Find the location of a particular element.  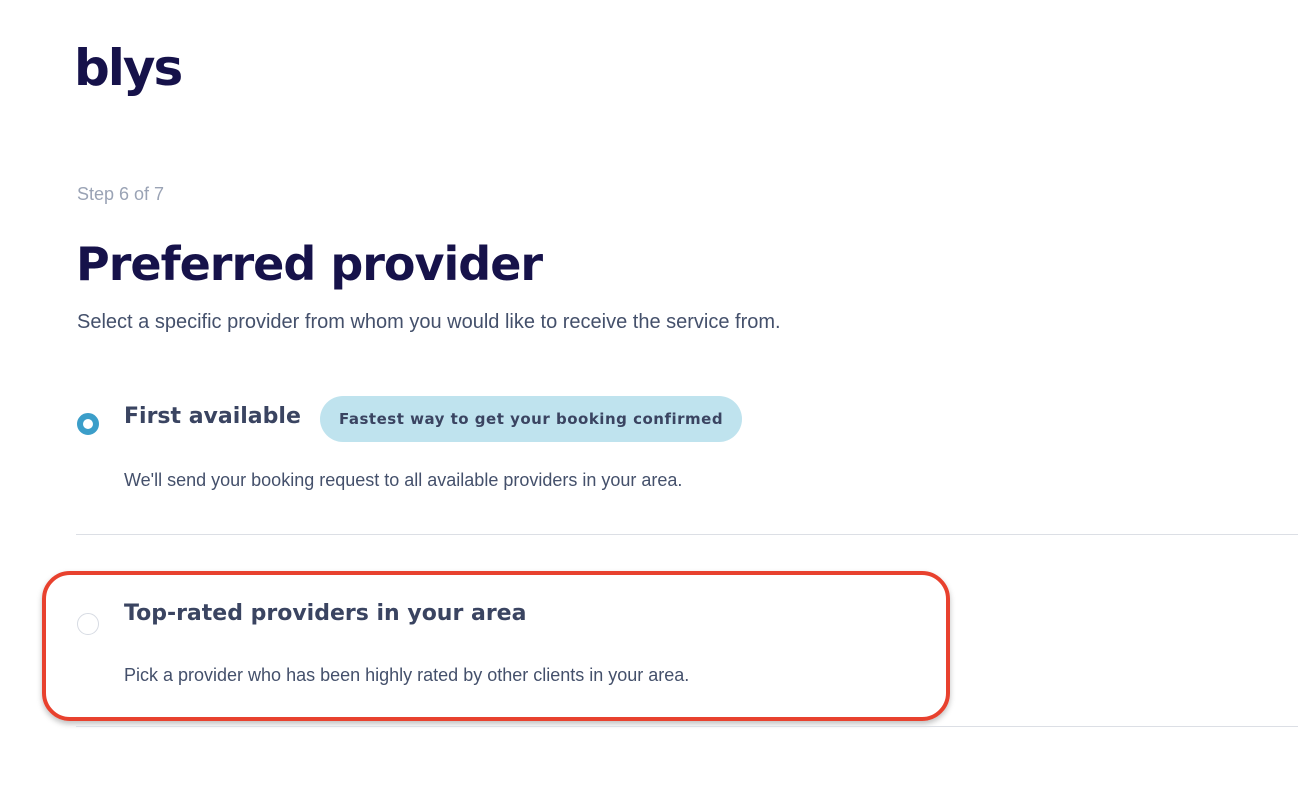

radio-first-available is located at coordinates (88, 424).